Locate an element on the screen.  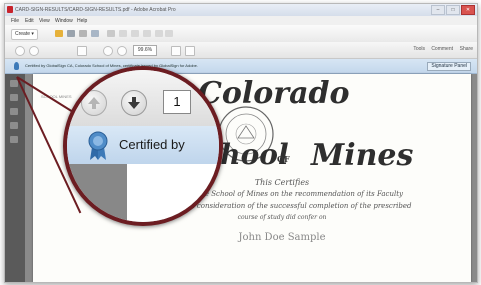
comment-icon is located at coordinates (123, 33).